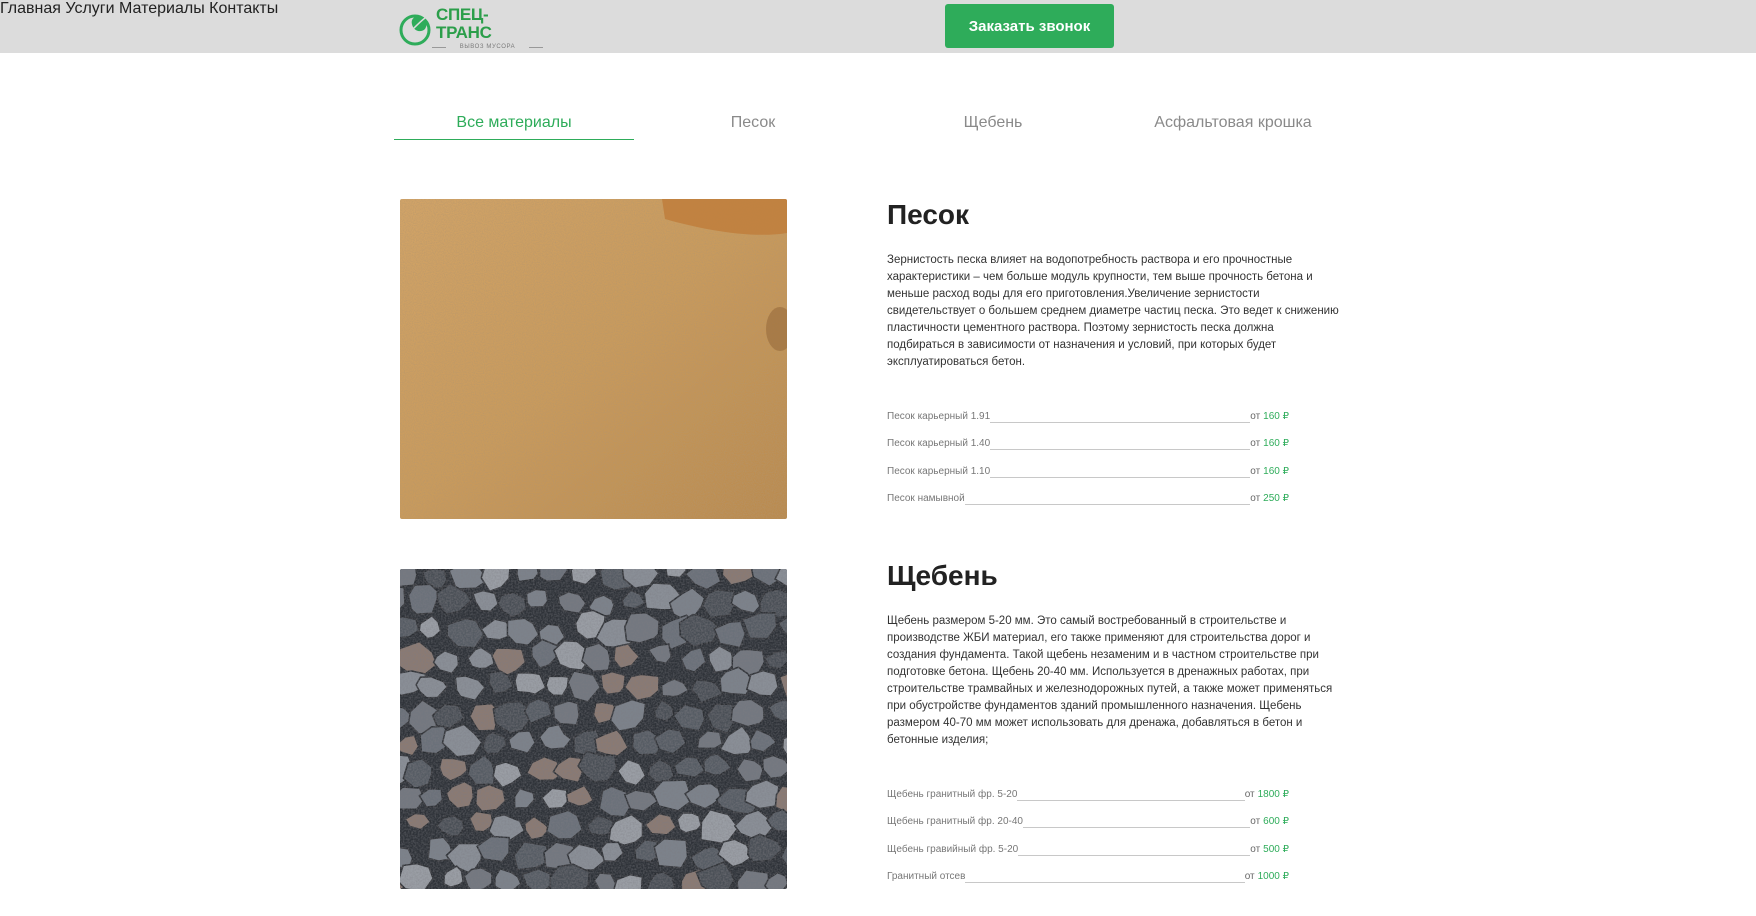 The width and height of the screenshot is (1756, 916). I want to click on price-name: Песок карьерный 1.40, so click(939, 444).